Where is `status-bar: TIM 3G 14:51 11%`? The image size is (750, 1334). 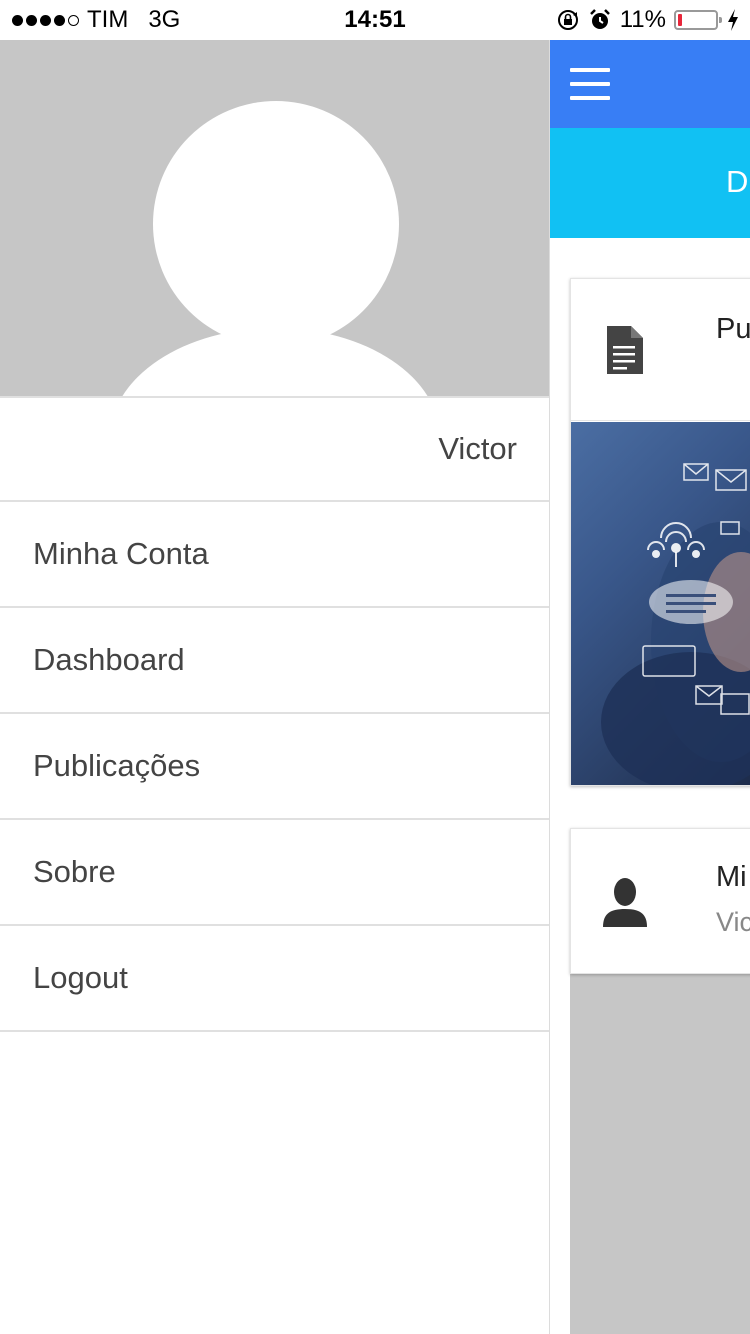
status-bar: TIM 3G 14:51 11% is located at coordinates (375, 20).